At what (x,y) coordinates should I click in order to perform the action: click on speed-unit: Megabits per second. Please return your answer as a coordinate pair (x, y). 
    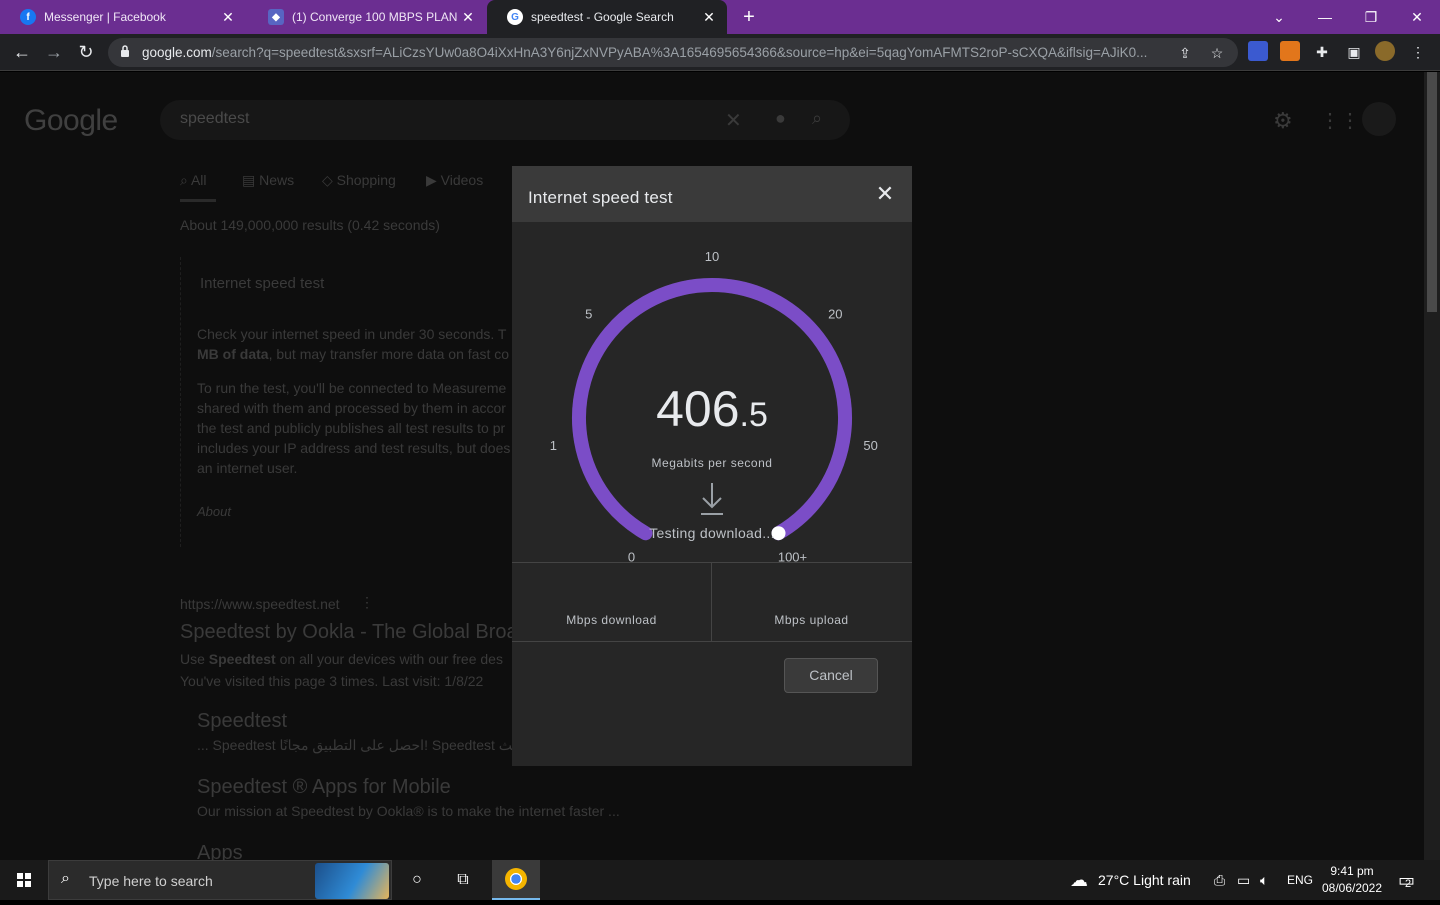
    Looking at the image, I should click on (712, 463).